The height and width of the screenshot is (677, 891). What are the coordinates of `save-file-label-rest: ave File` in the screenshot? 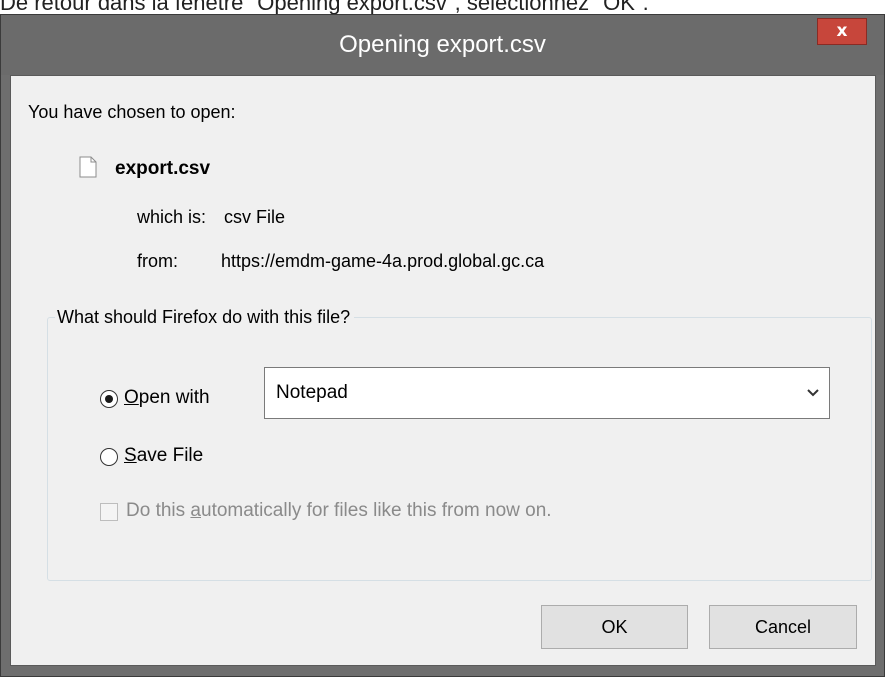 It's located at (170, 455).